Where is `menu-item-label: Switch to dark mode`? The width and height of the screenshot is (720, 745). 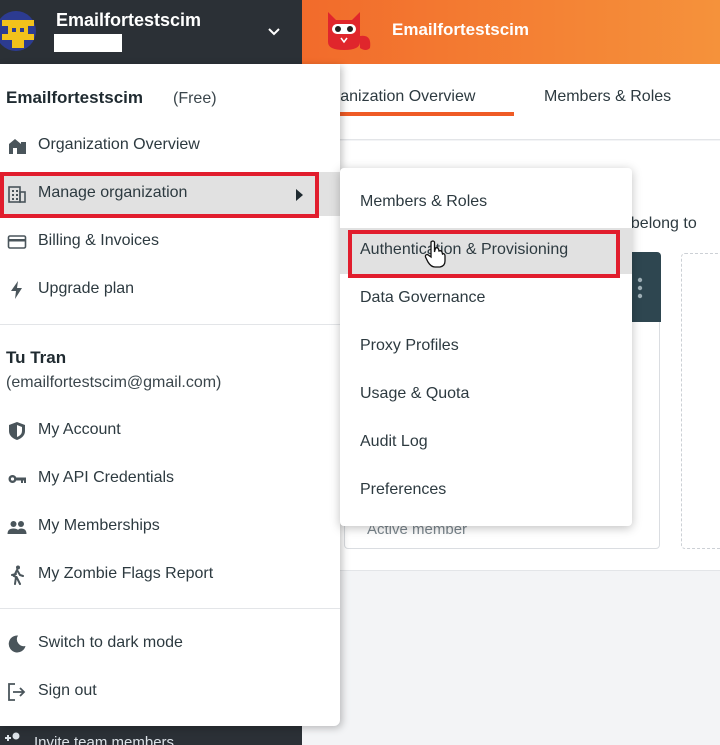 menu-item-label: Switch to dark mode is located at coordinates (110, 642).